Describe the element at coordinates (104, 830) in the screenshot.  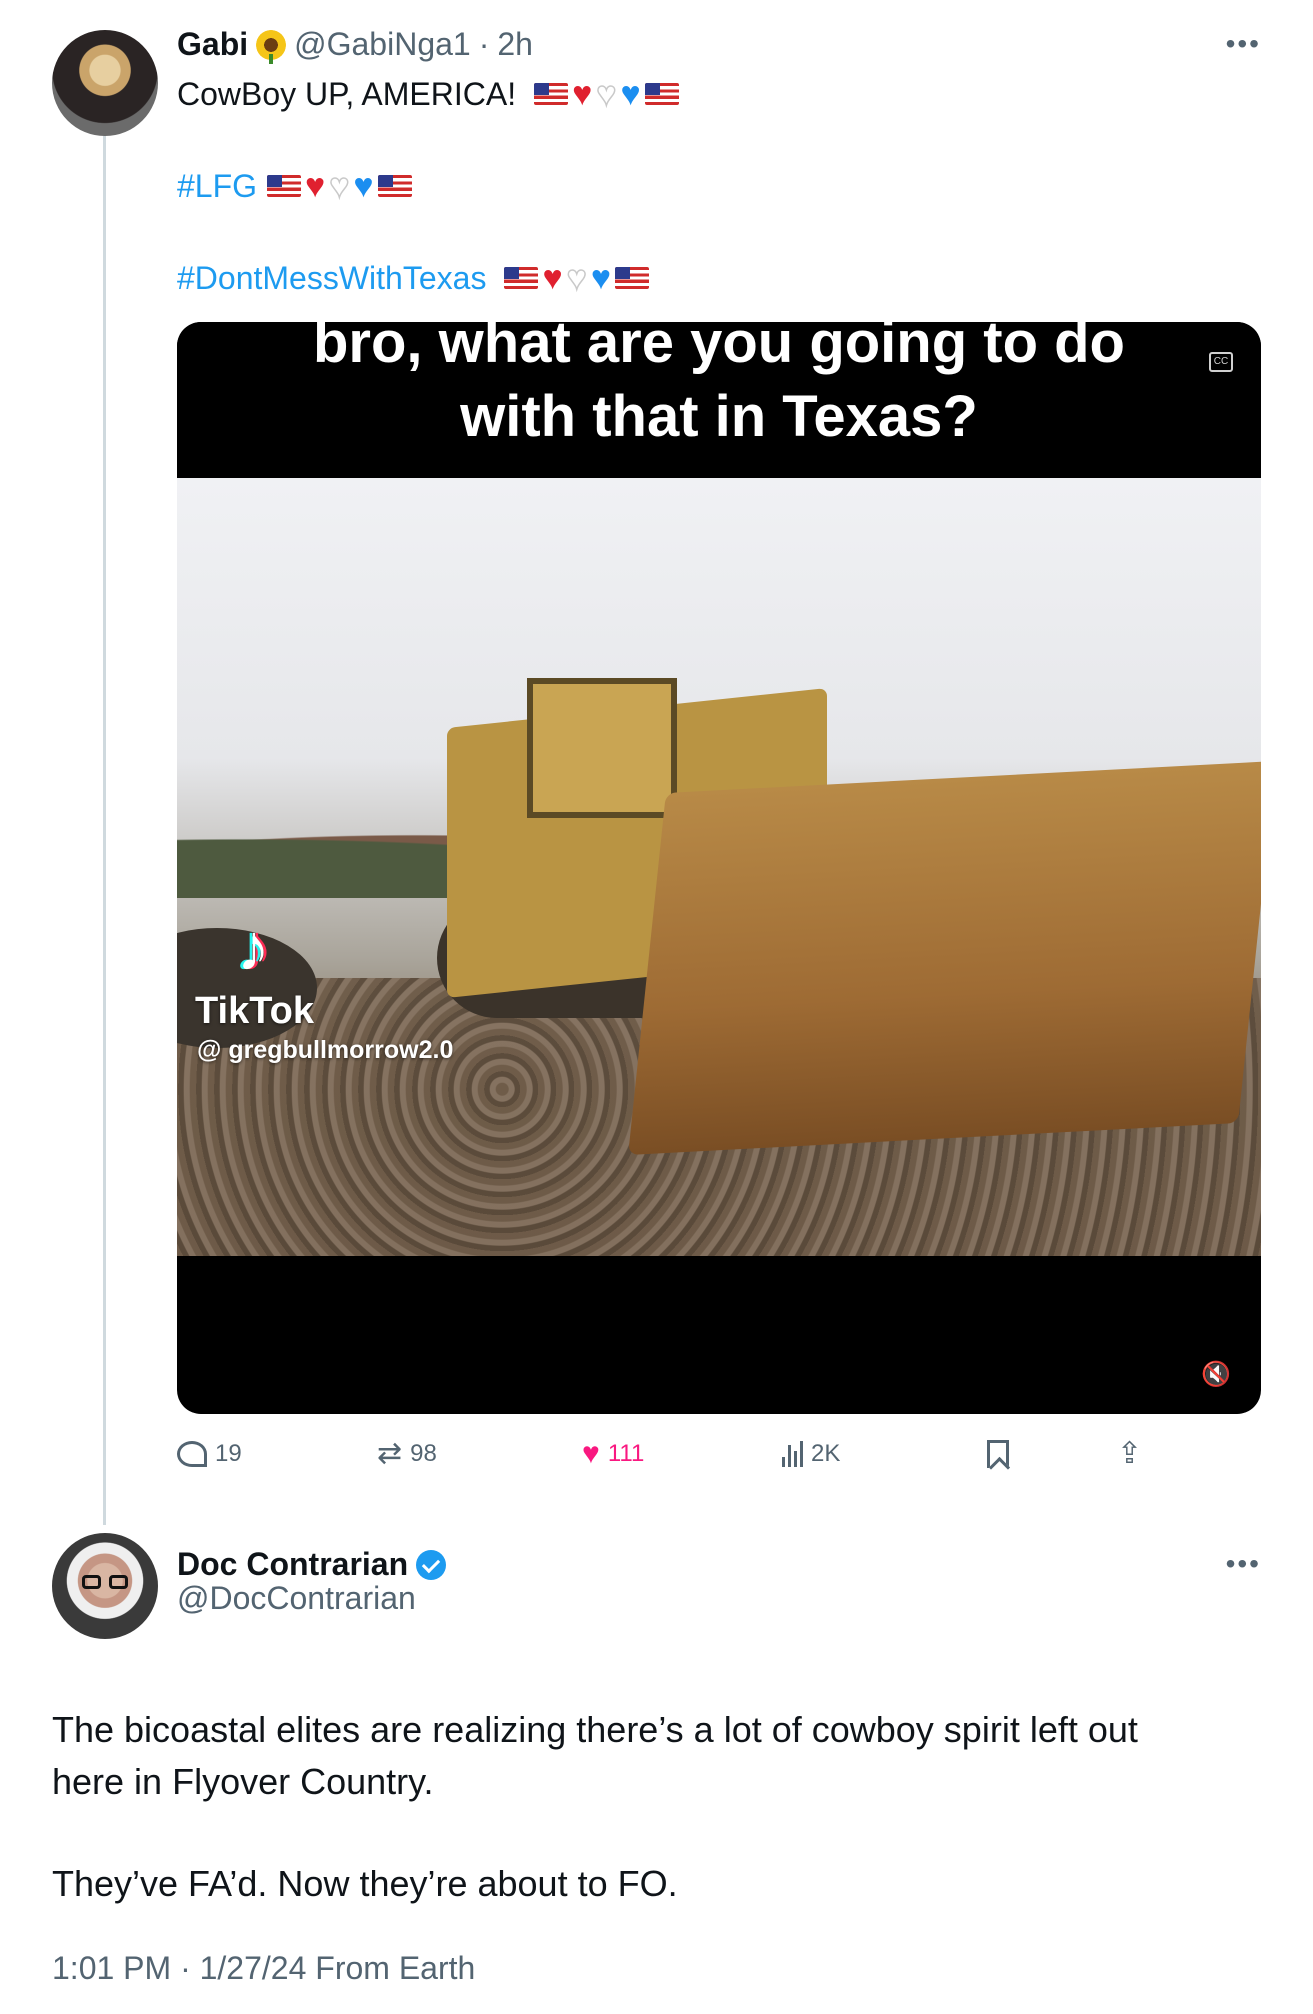
I see `thread-connector-line` at that location.